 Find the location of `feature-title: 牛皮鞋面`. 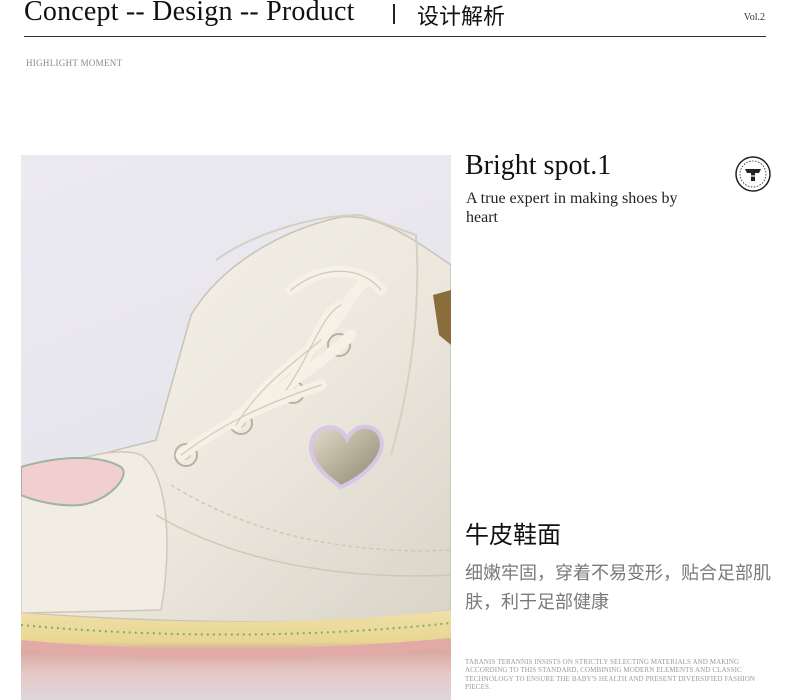

feature-title: 牛皮鞋面 is located at coordinates (513, 535).